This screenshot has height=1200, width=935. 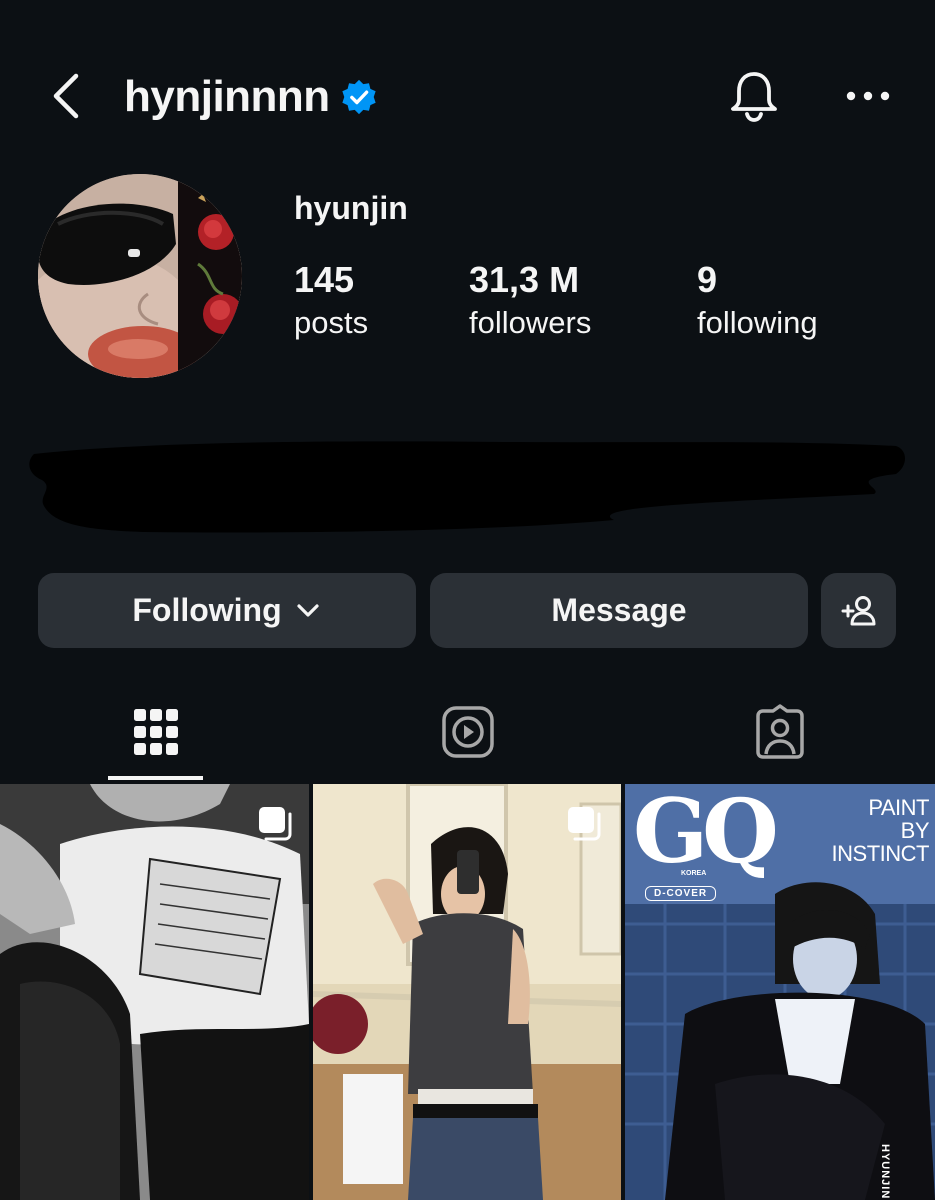 I want to click on active-tab-indicator, so click(x=155, y=778).